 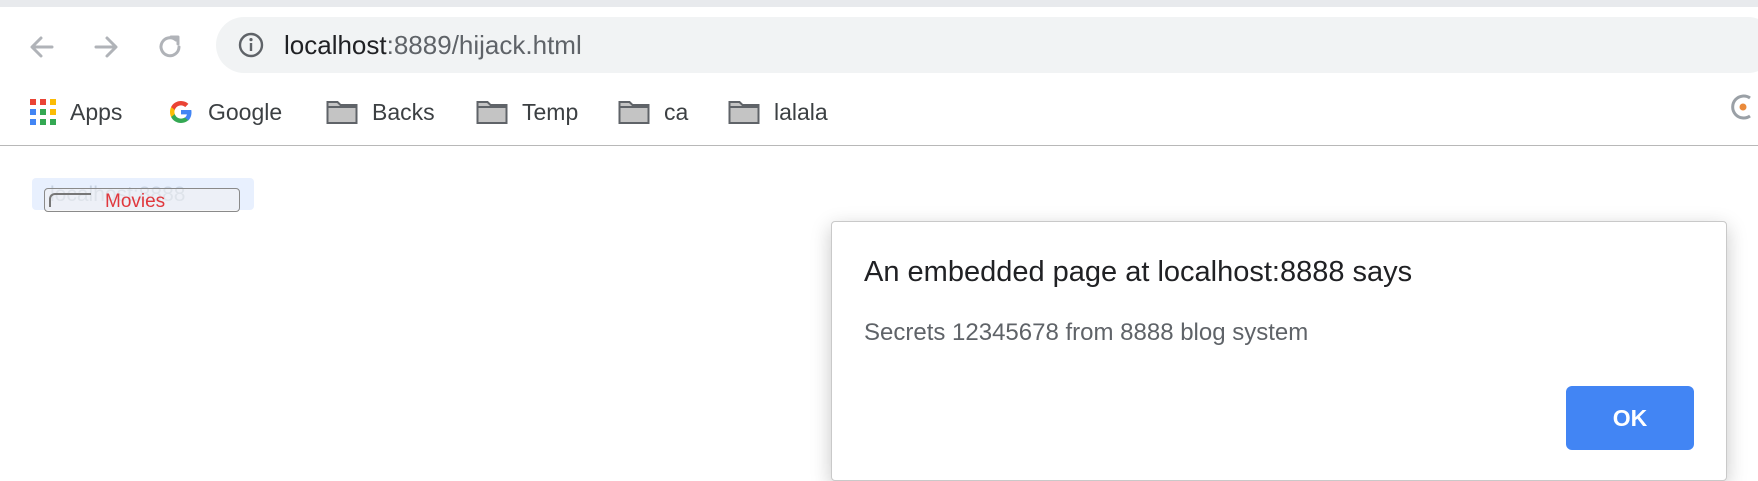 What do you see at coordinates (676, 111) in the screenshot?
I see `bookmark-label: ca` at bounding box center [676, 111].